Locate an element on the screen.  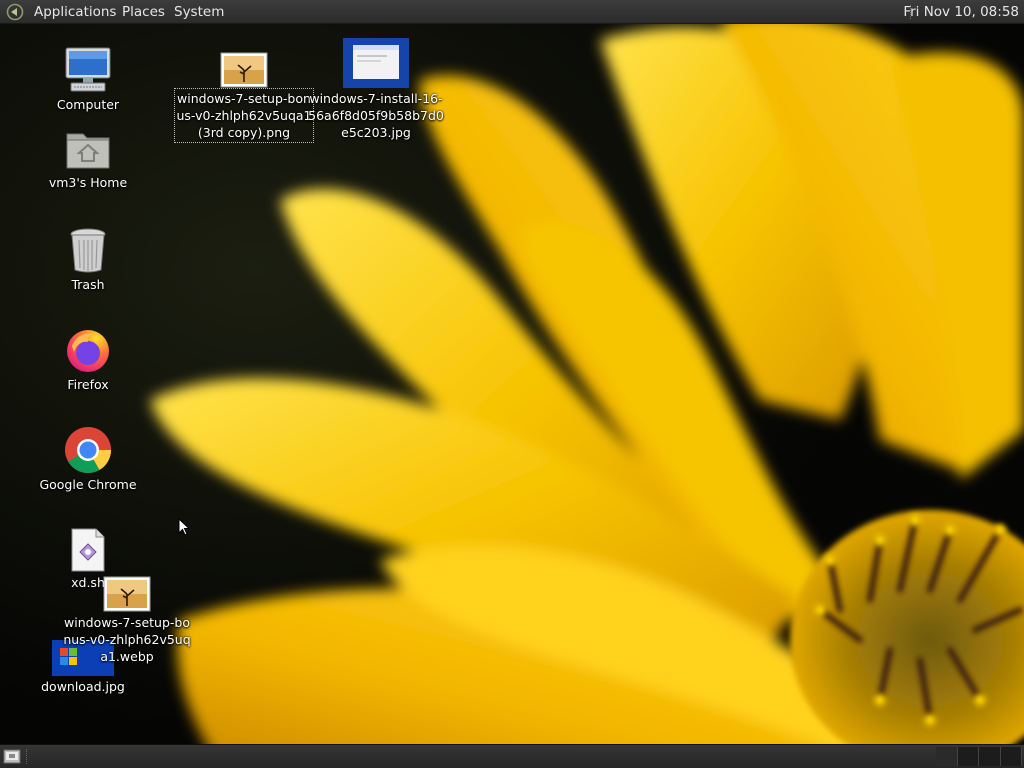
workspace-switcher is located at coordinates (979, 756).